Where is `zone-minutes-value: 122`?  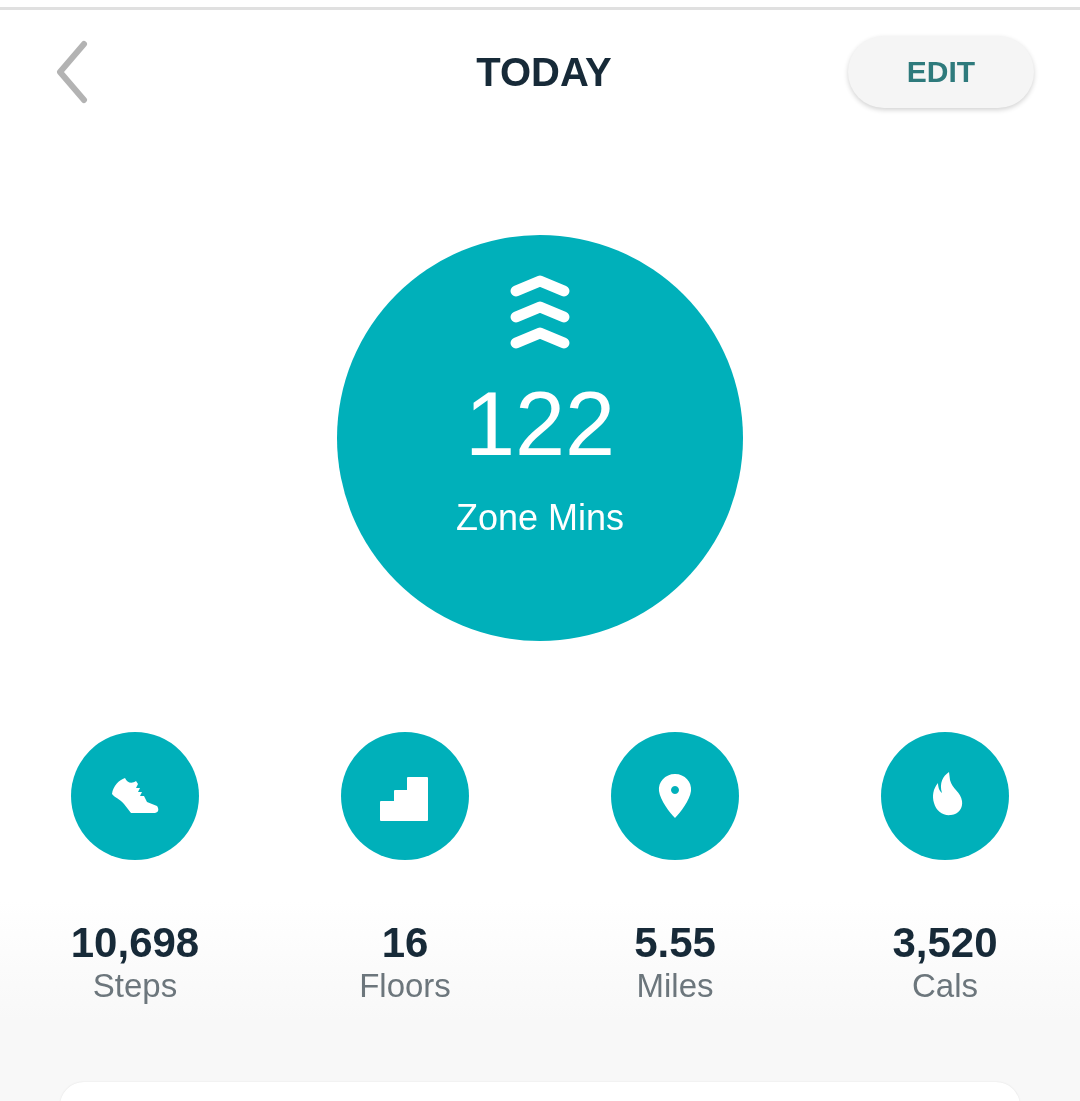
zone-minutes-value: 122 is located at coordinates (540, 424).